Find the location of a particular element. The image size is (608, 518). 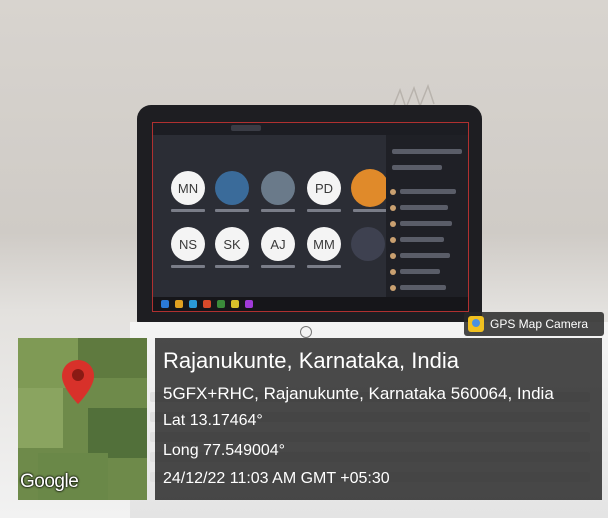

hp-logo is located at coordinates (306, 332).